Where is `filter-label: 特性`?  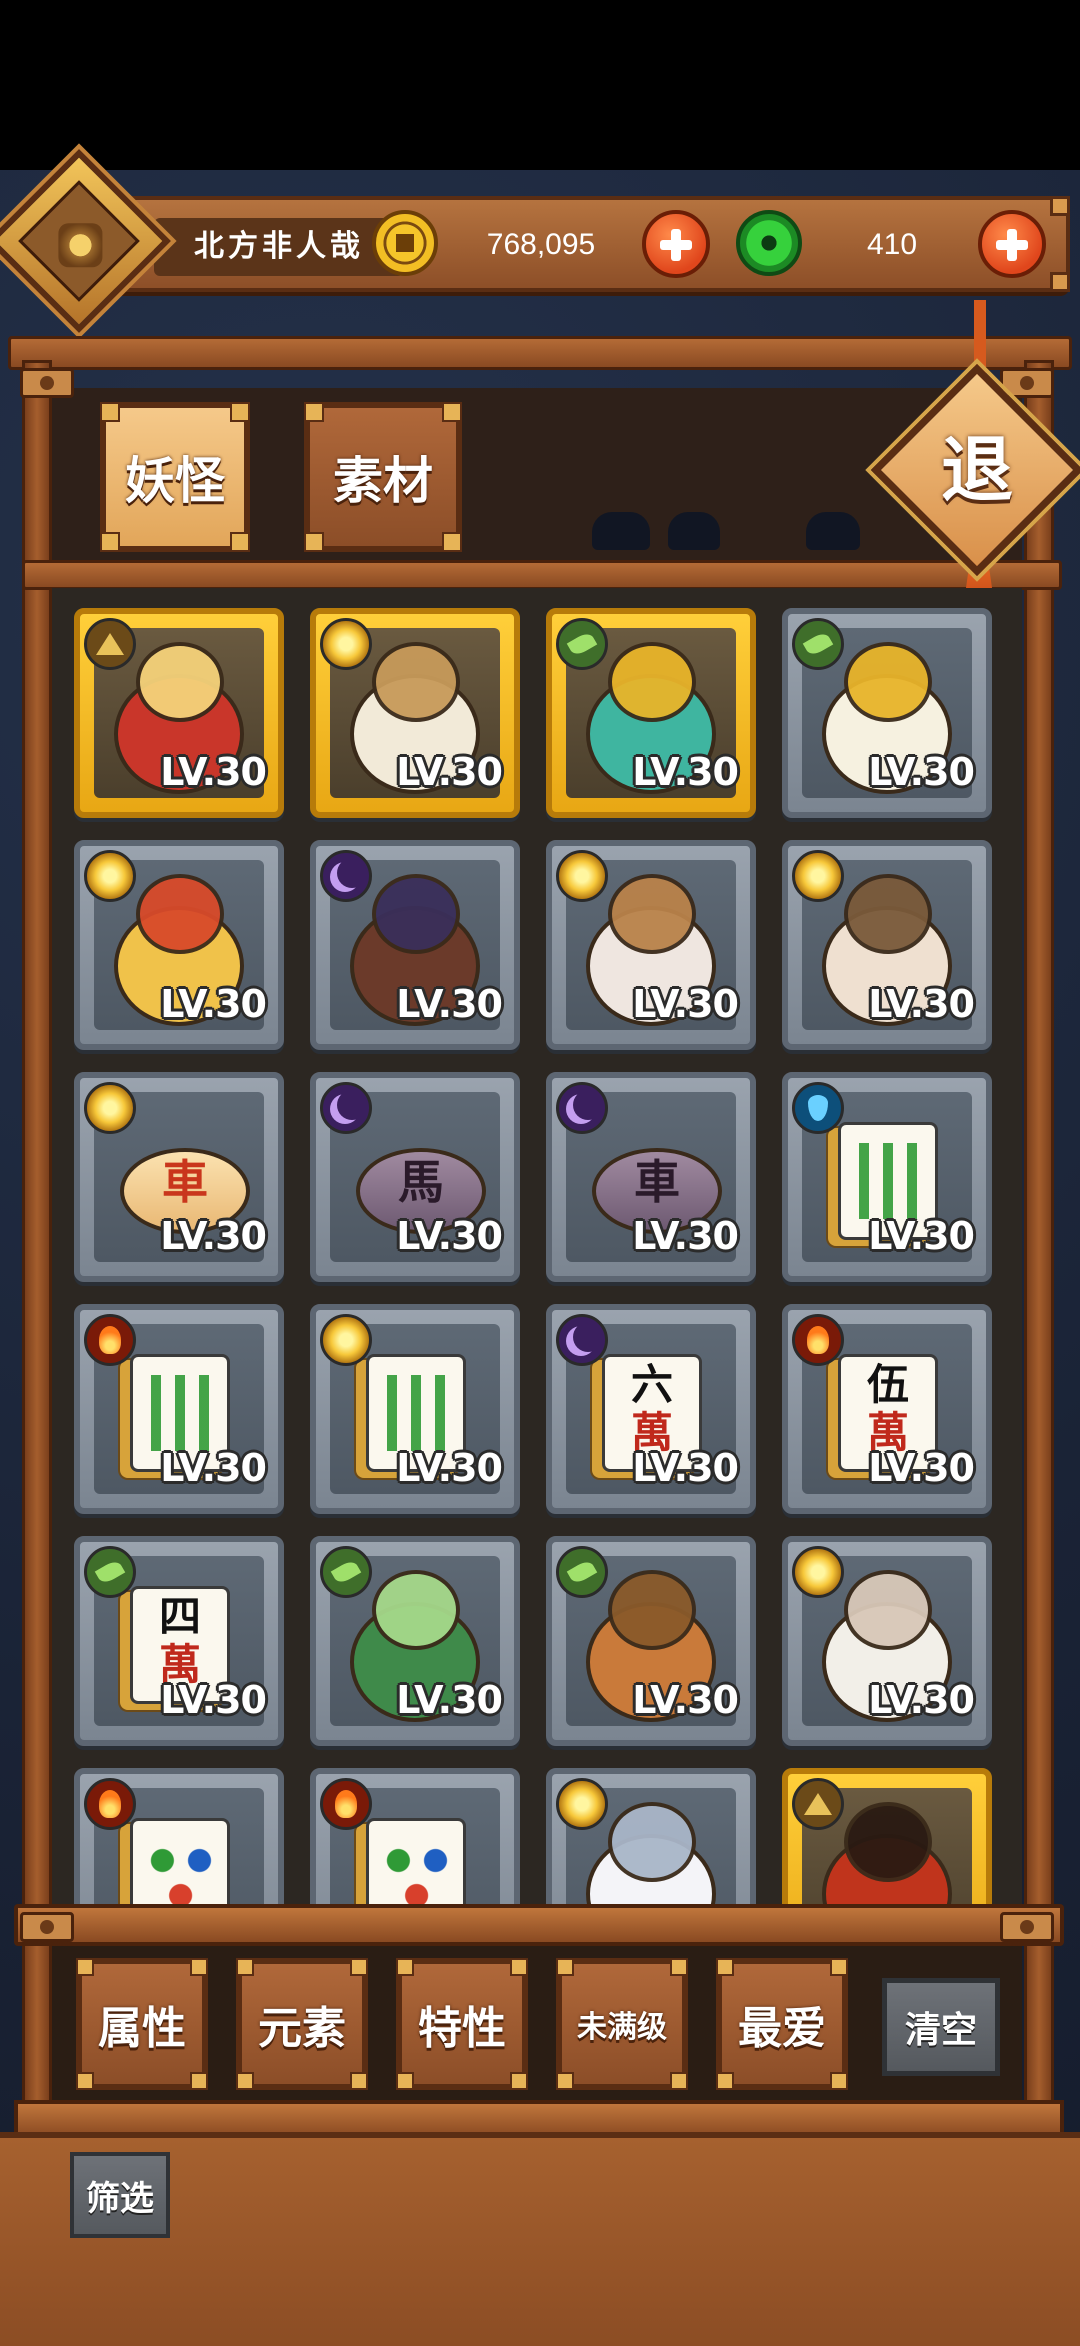
filter-label: 特性 is located at coordinates (462, 2028).